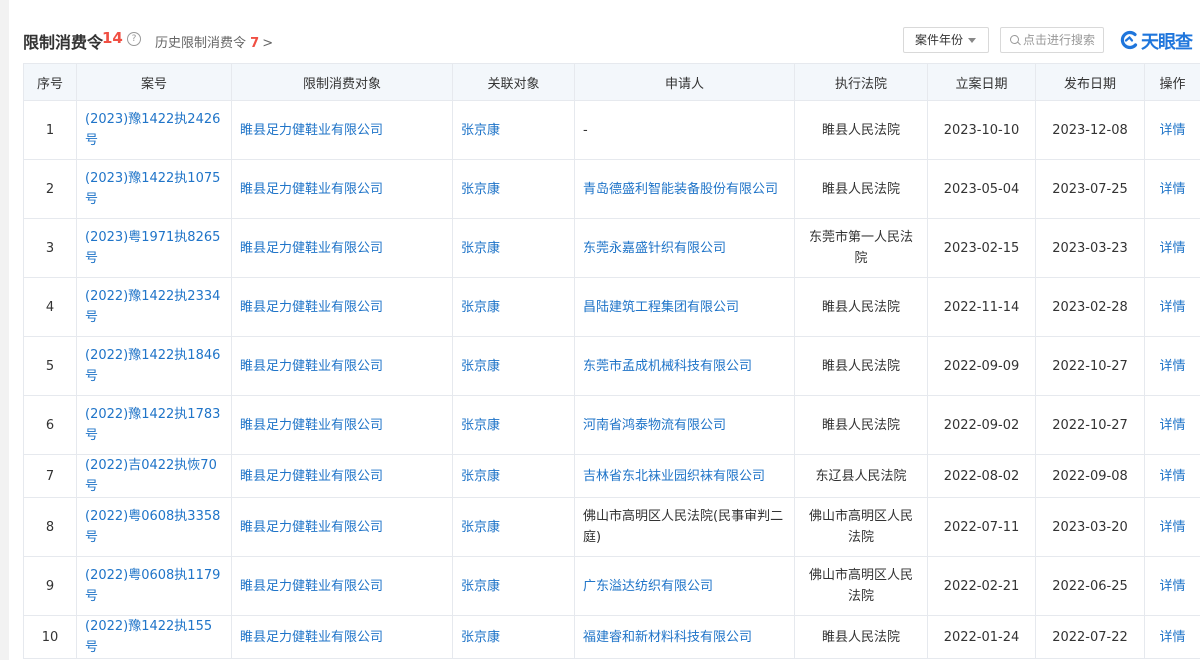  I want to click on column-header: 序号, so click(50, 82).